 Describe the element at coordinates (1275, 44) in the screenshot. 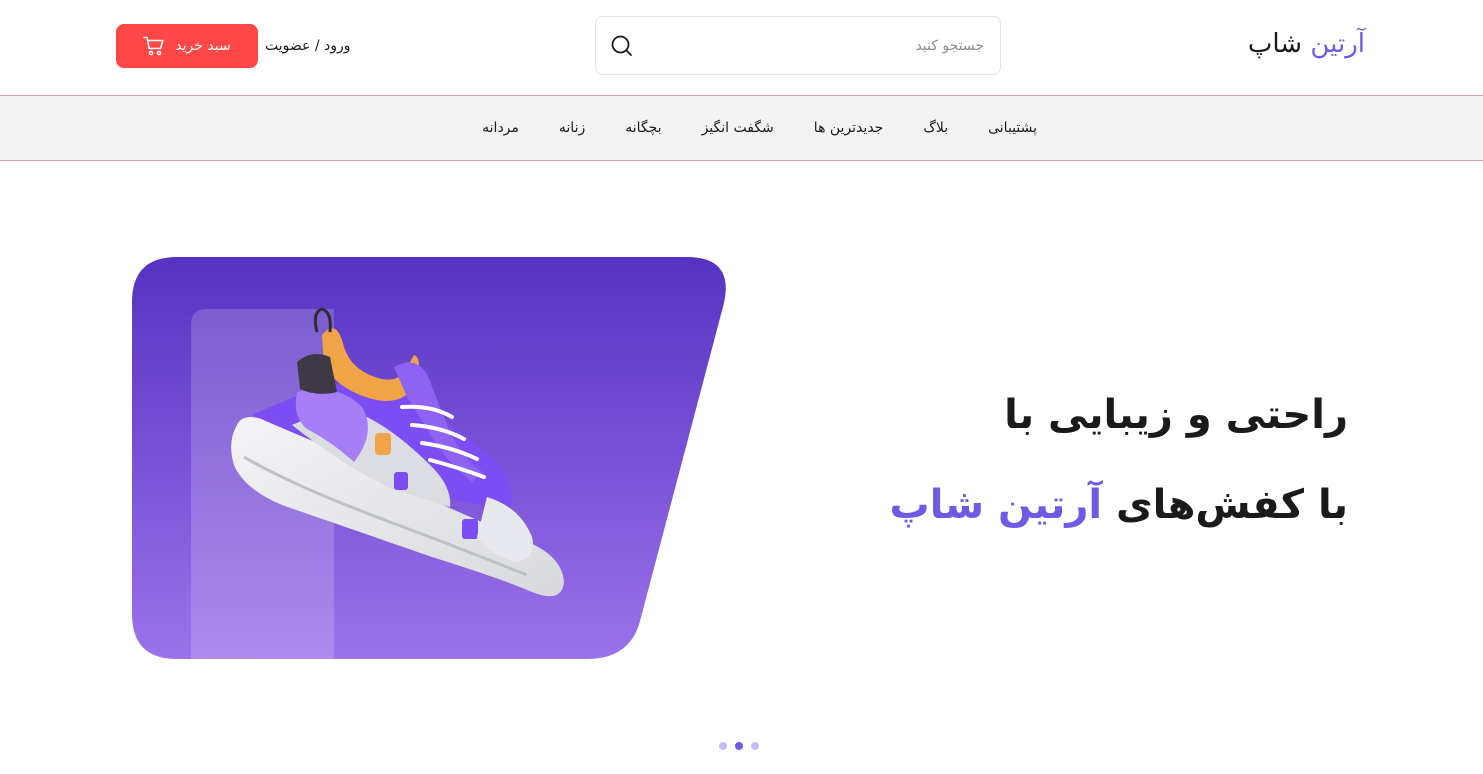

I see `logo-text: شاپ` at that location.